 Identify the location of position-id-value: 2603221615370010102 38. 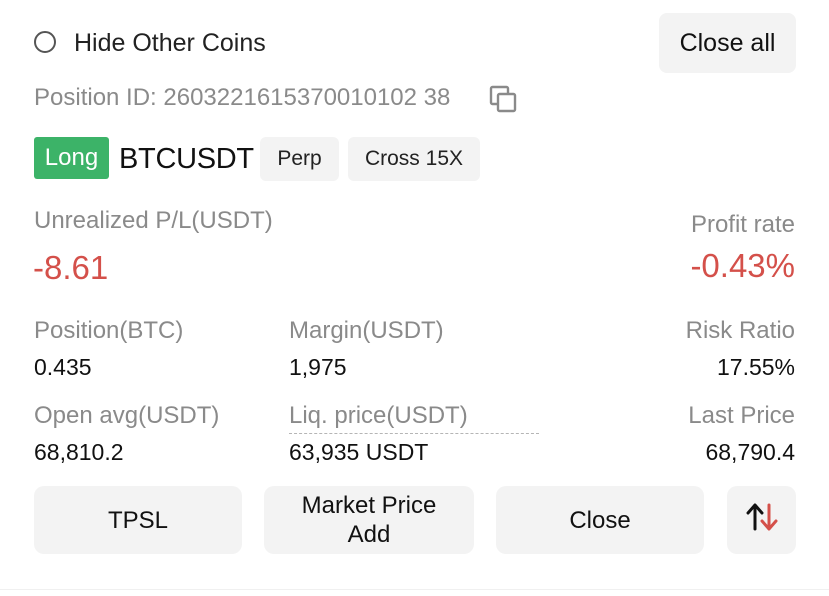
(307, 97).